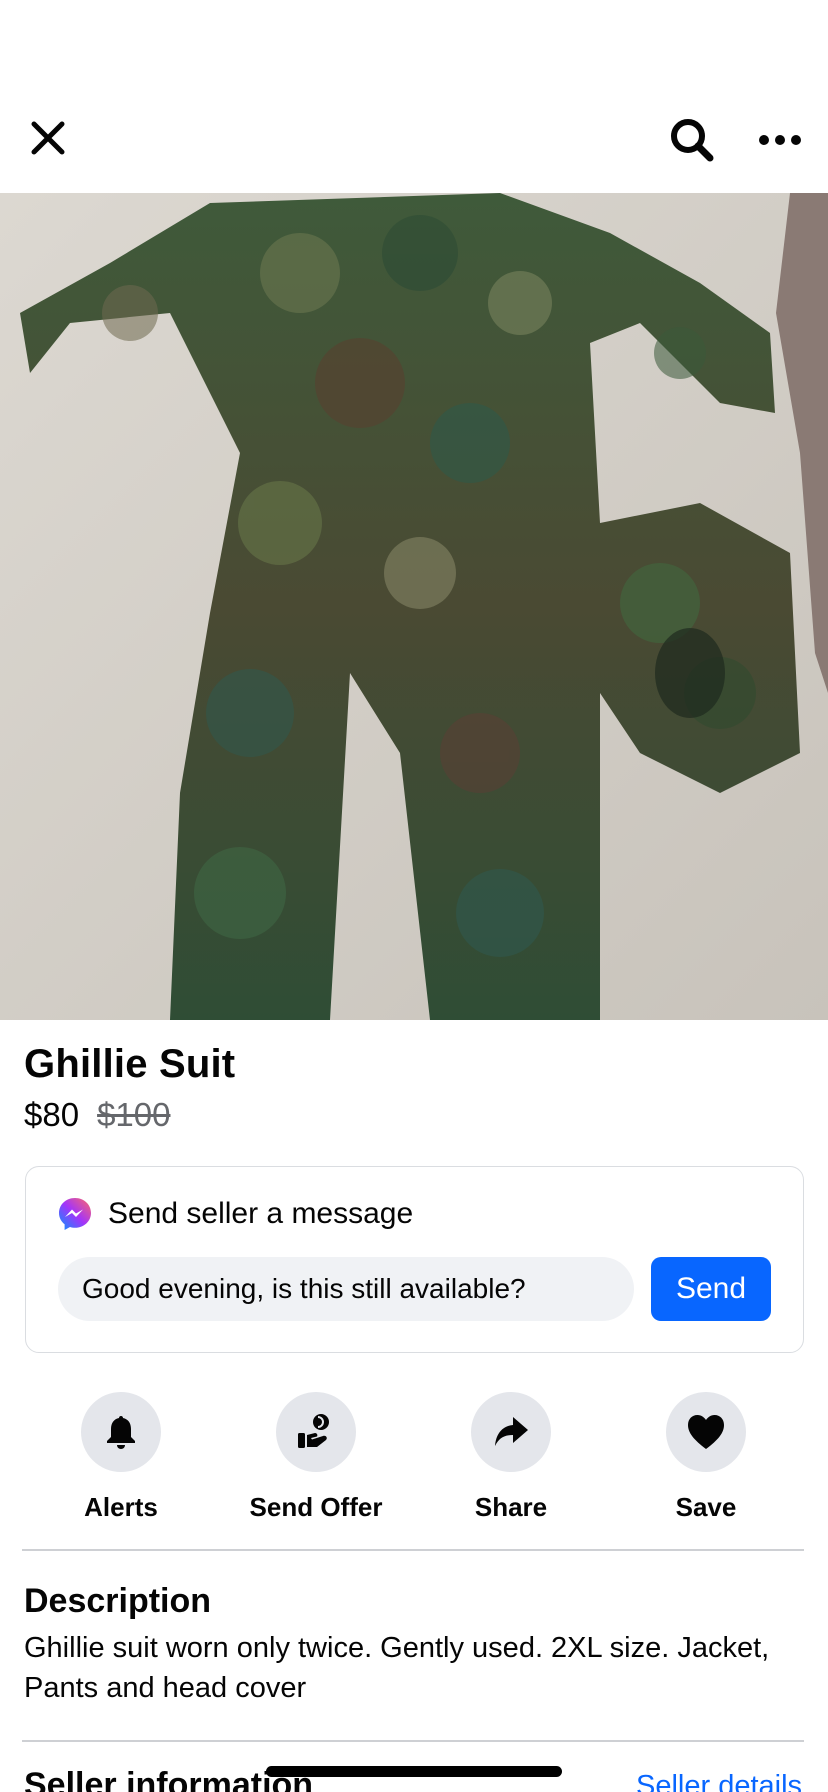  I want to click on send-offer-icon-circle, so click(316, 1432).